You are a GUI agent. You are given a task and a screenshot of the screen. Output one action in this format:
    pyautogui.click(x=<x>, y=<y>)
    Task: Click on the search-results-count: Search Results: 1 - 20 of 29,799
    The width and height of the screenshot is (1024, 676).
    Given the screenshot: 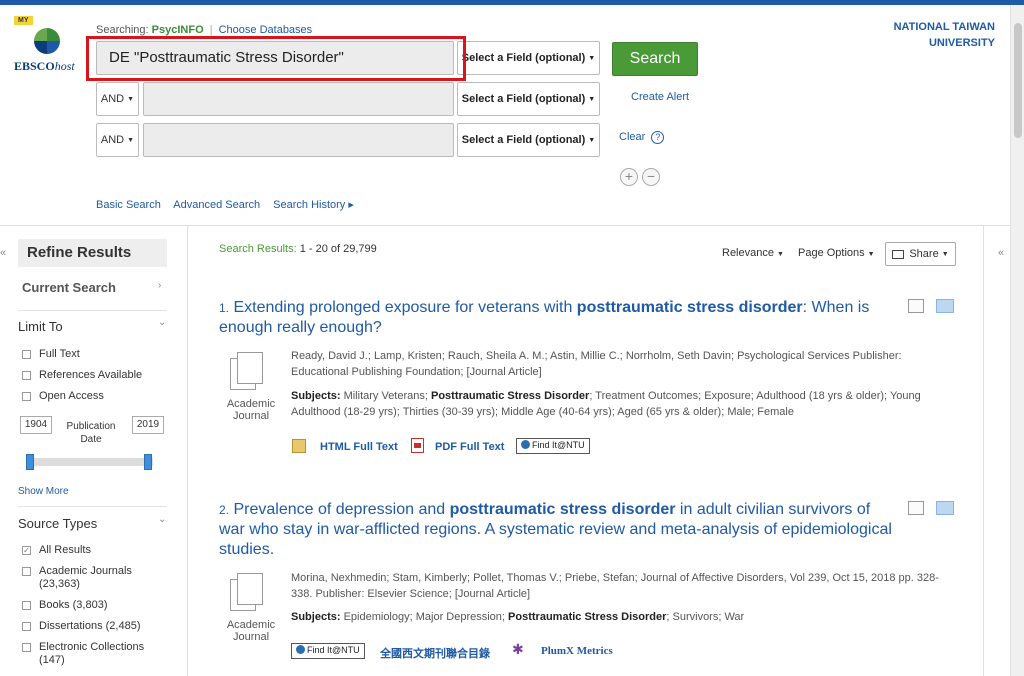 What is the action you would take?
    pyautogui.click(x=298, y=249)
    